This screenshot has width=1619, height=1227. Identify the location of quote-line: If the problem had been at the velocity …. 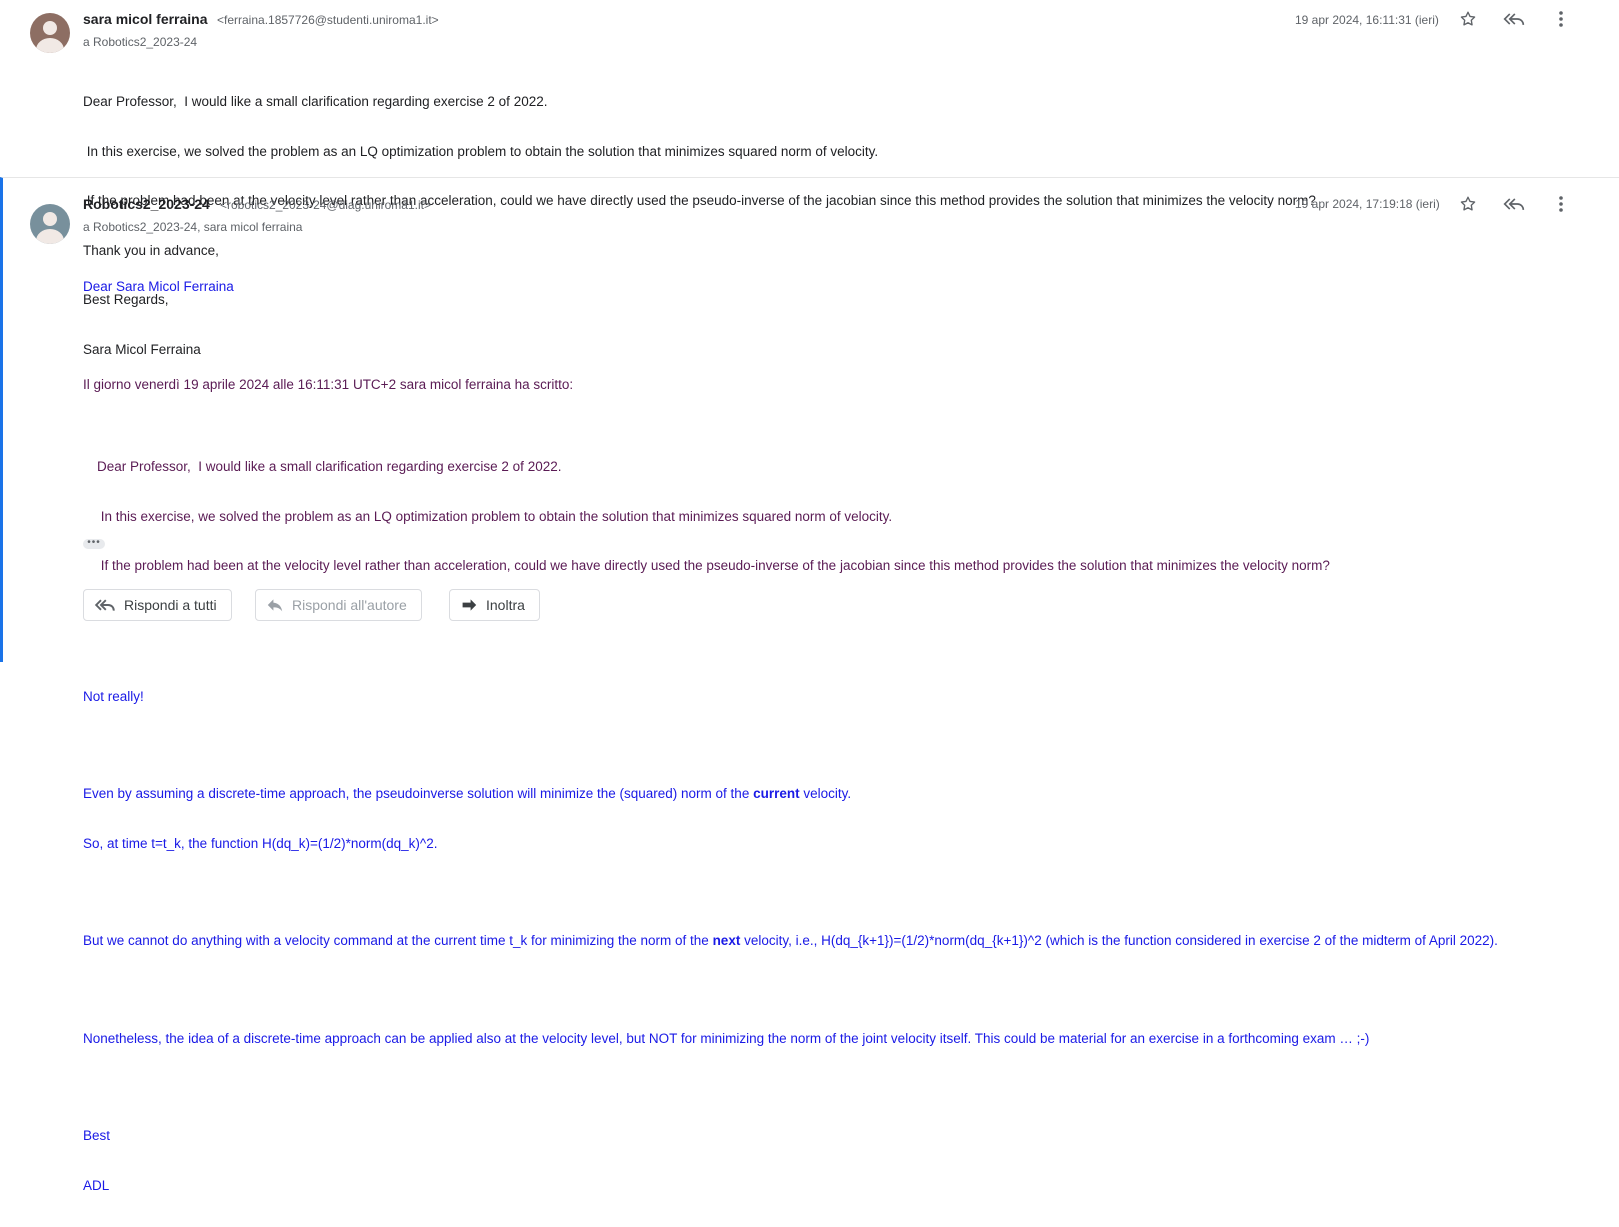
(713, 565).